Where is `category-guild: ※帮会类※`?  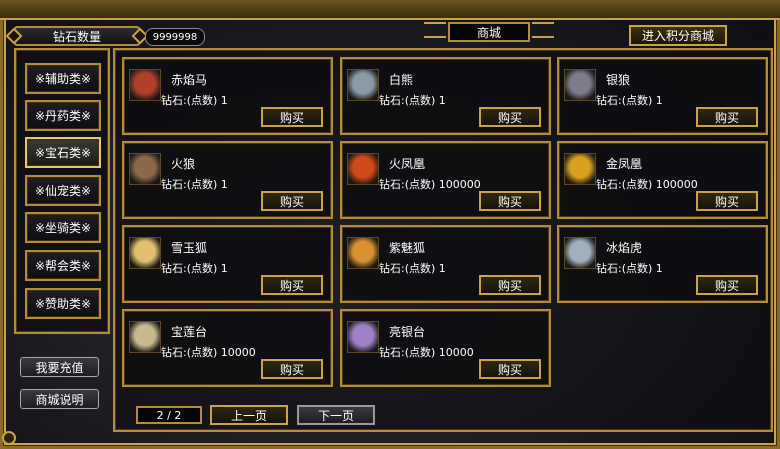
category-guild: ※帮会类※ is located at coordinates (63, 265).